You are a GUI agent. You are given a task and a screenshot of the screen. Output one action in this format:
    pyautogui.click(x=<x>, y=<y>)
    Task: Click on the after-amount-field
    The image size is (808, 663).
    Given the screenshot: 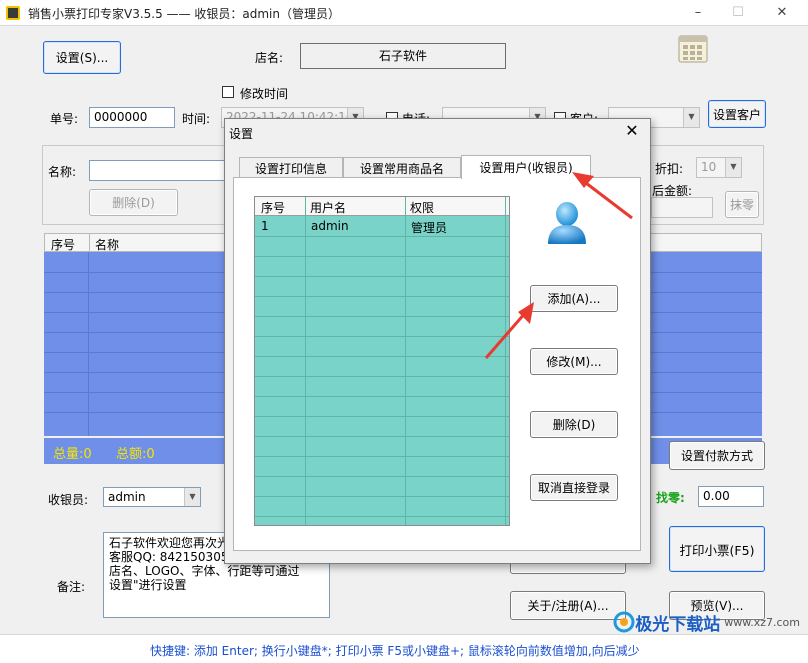 What is the action you would take?
    pyautogui.click(x=682, y=207)
    